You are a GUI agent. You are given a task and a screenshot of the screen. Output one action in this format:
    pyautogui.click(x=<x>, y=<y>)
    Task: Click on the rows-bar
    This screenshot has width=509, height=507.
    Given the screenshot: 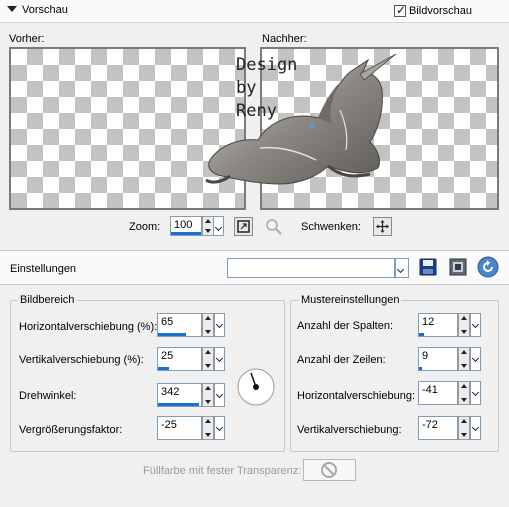 What is the action you would take?
    pyautogui.click(x=421, y=368)
    